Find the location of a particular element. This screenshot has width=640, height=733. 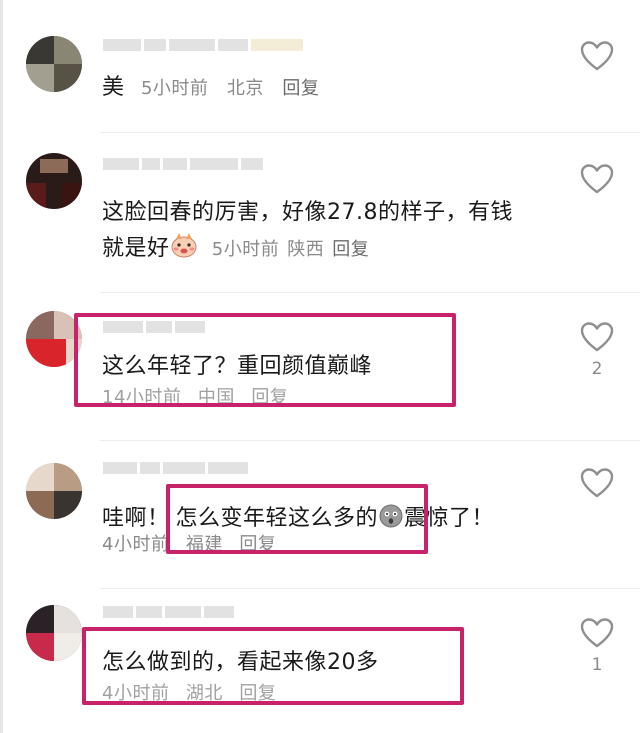

comment-meta: 14小时前 中国 回复 is located at coordinates (195, 398).